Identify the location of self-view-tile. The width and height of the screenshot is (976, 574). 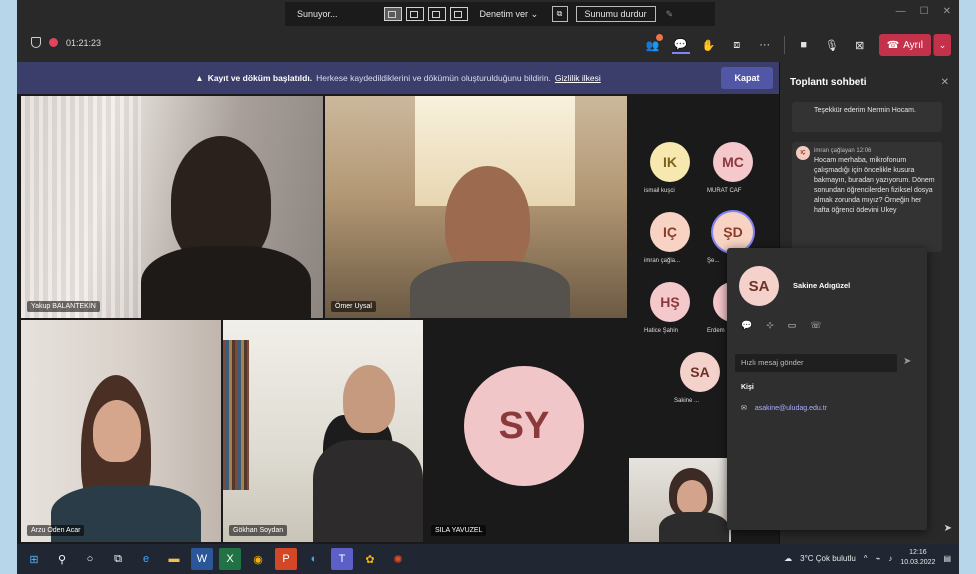
(680, 500).